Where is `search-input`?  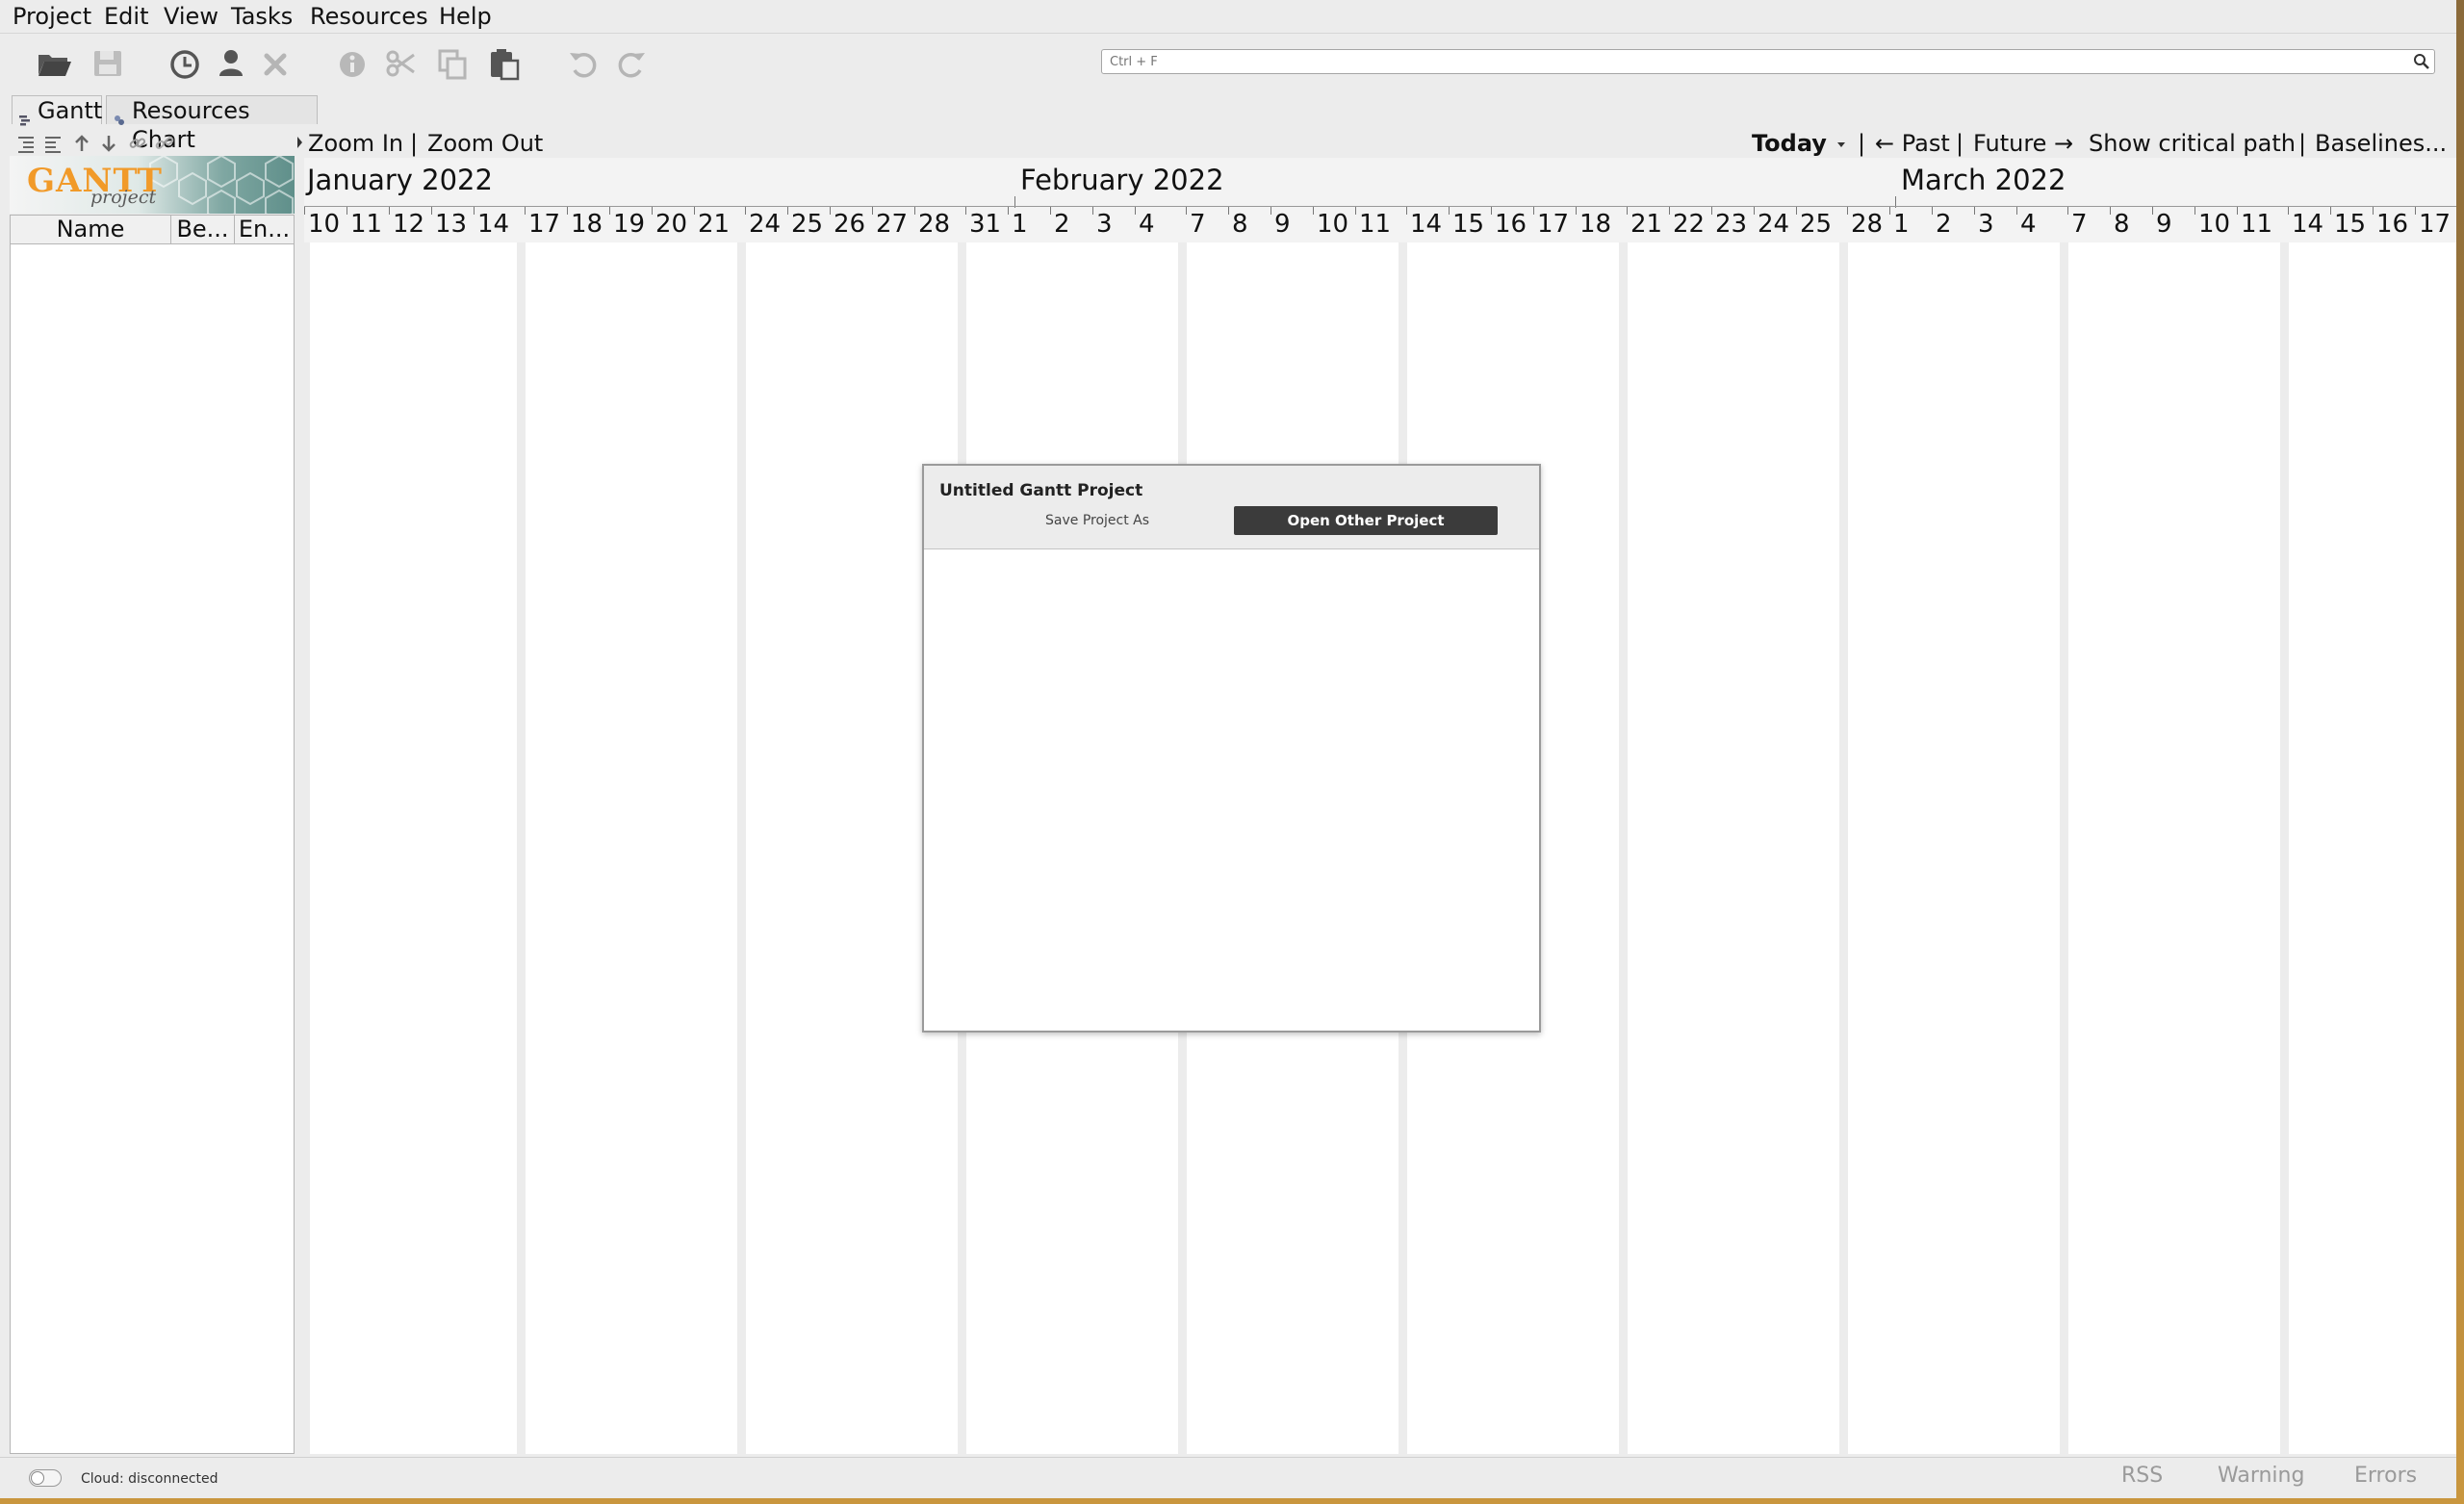
search-input is located at coordinates (1768, 61).